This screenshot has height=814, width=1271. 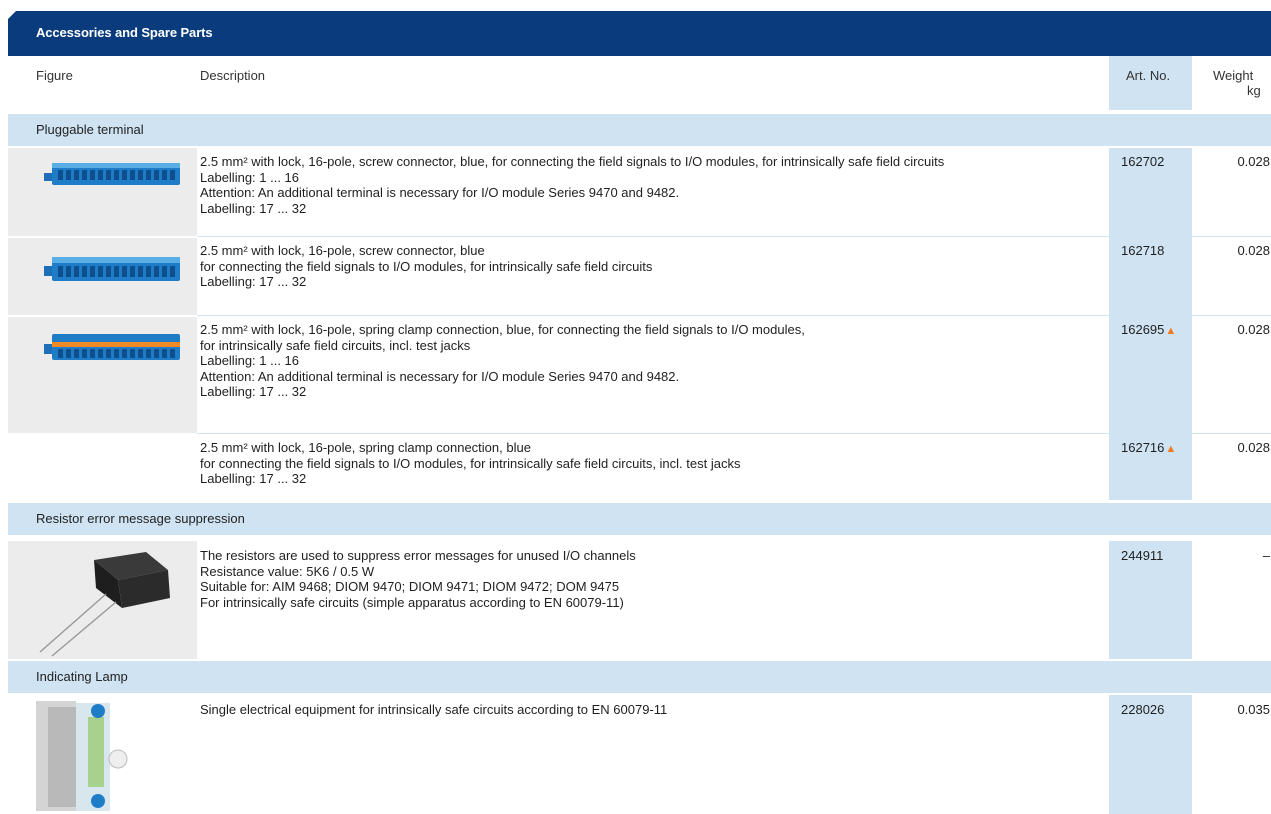 I want to click on art-number: 162718, so click(x=1143, y=250).